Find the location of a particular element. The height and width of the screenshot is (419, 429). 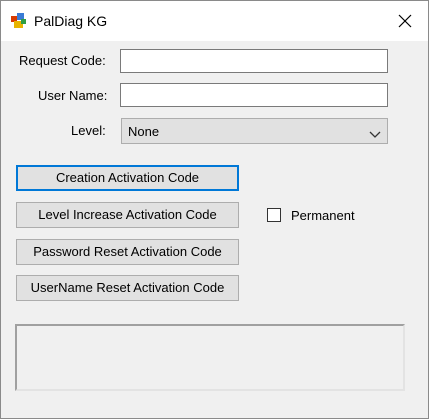

request-code-input is located at coordinates (254, 61).